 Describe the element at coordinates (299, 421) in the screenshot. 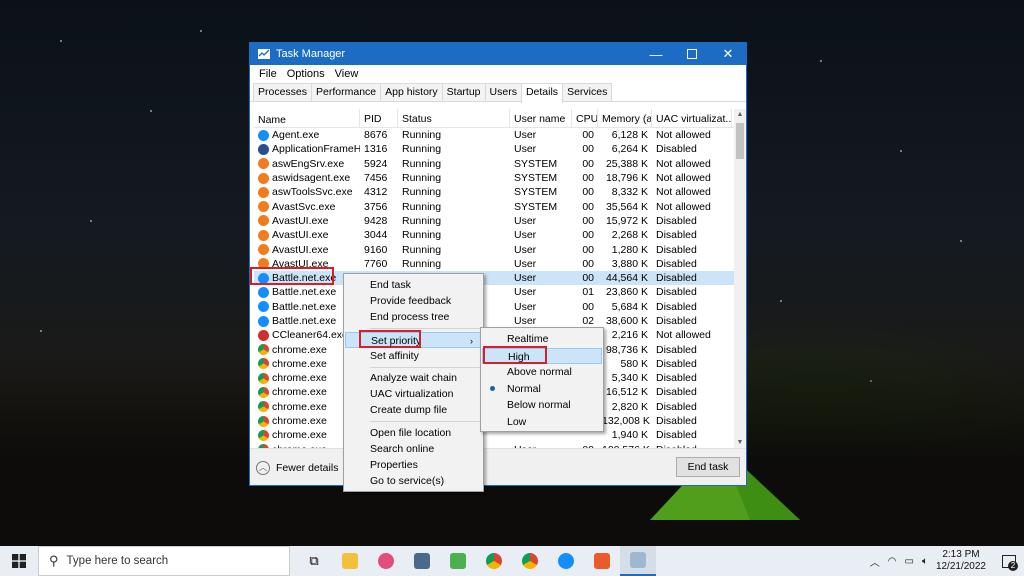

I see `process-name-label: chrome.exe` at that location.